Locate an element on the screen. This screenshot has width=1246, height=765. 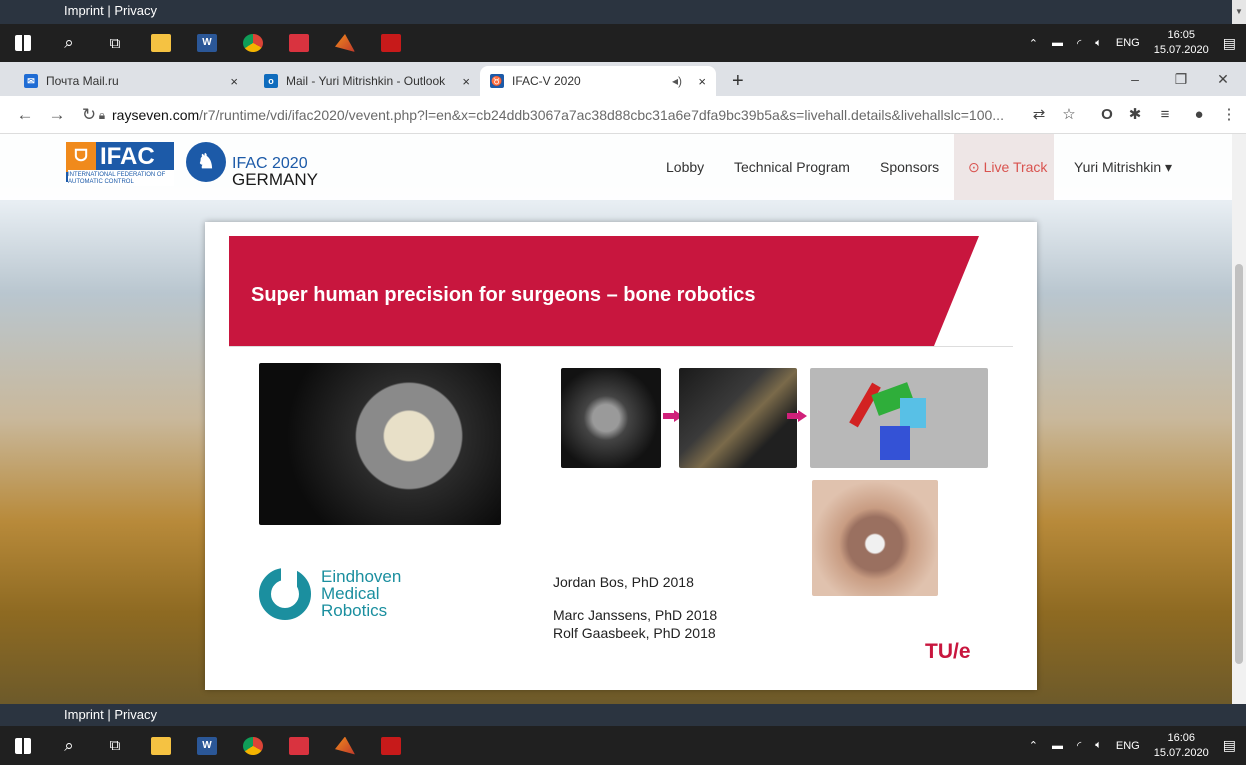
new-tab-button: + is located at coordinates (737, 81).